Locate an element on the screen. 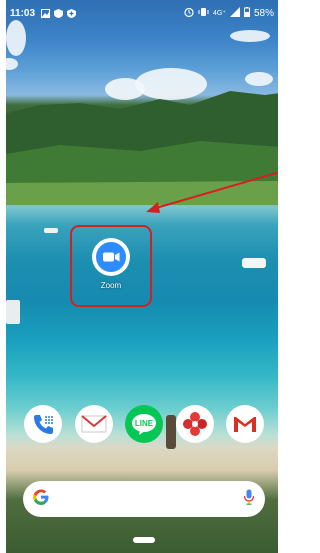 Image resolution: width=320 pixels, height=553 pixels. dock-gmail is located at coordinates (245, 424).